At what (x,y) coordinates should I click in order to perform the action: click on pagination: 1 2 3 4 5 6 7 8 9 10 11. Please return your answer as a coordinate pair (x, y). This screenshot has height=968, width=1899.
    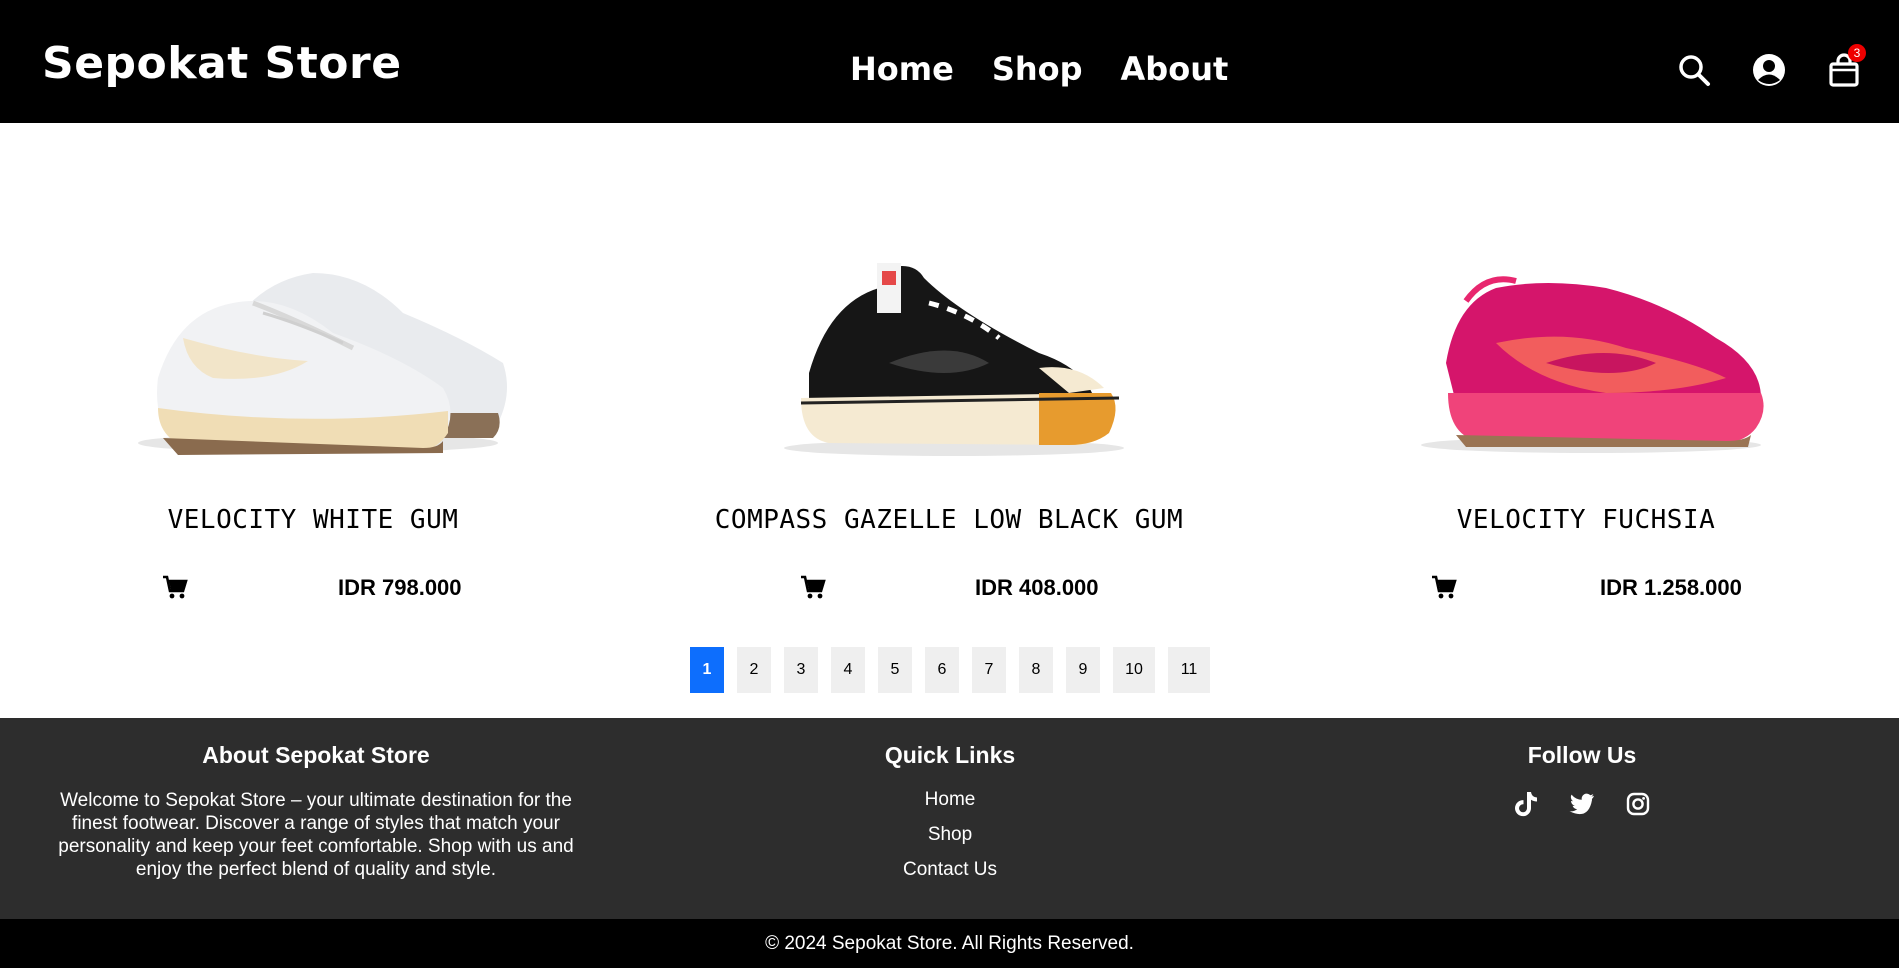
    Looking at the image, I should click on (956, 670).